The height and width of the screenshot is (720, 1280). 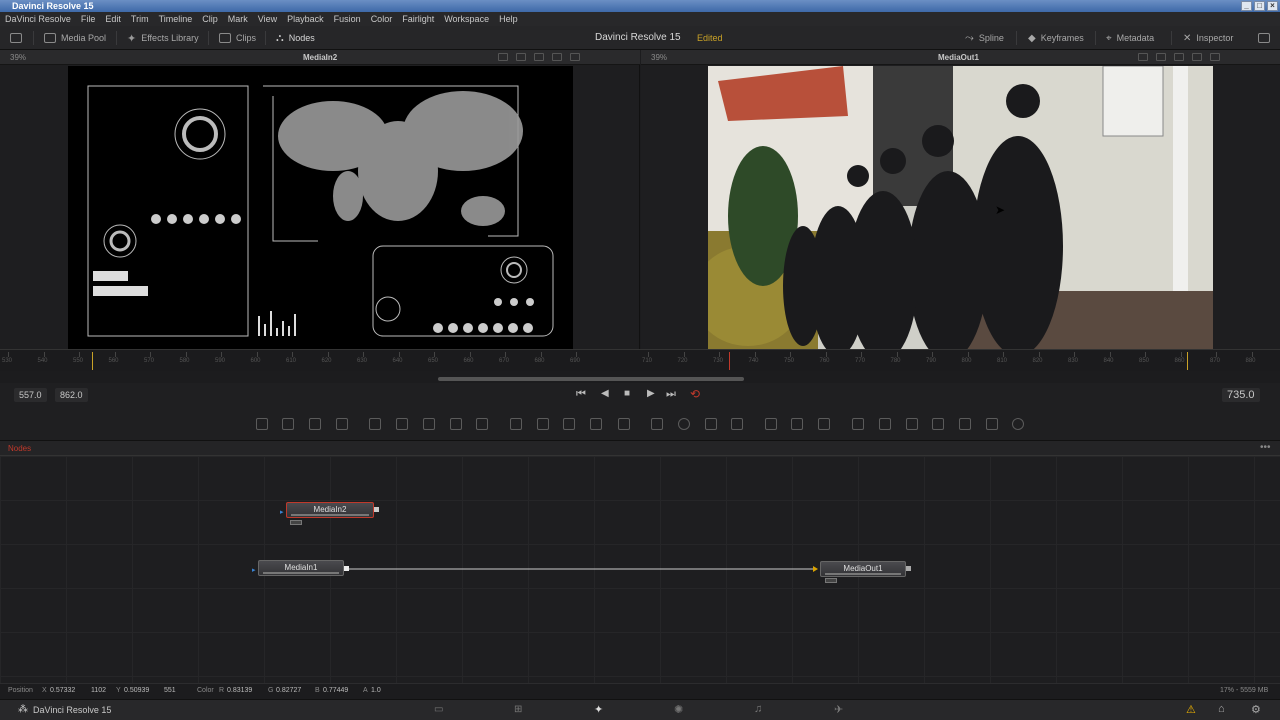 What do you see at coordinates (301, 568) in the screenshot?
I see `node-mediain1: MediaIn1` at bounding box center [301, 568].